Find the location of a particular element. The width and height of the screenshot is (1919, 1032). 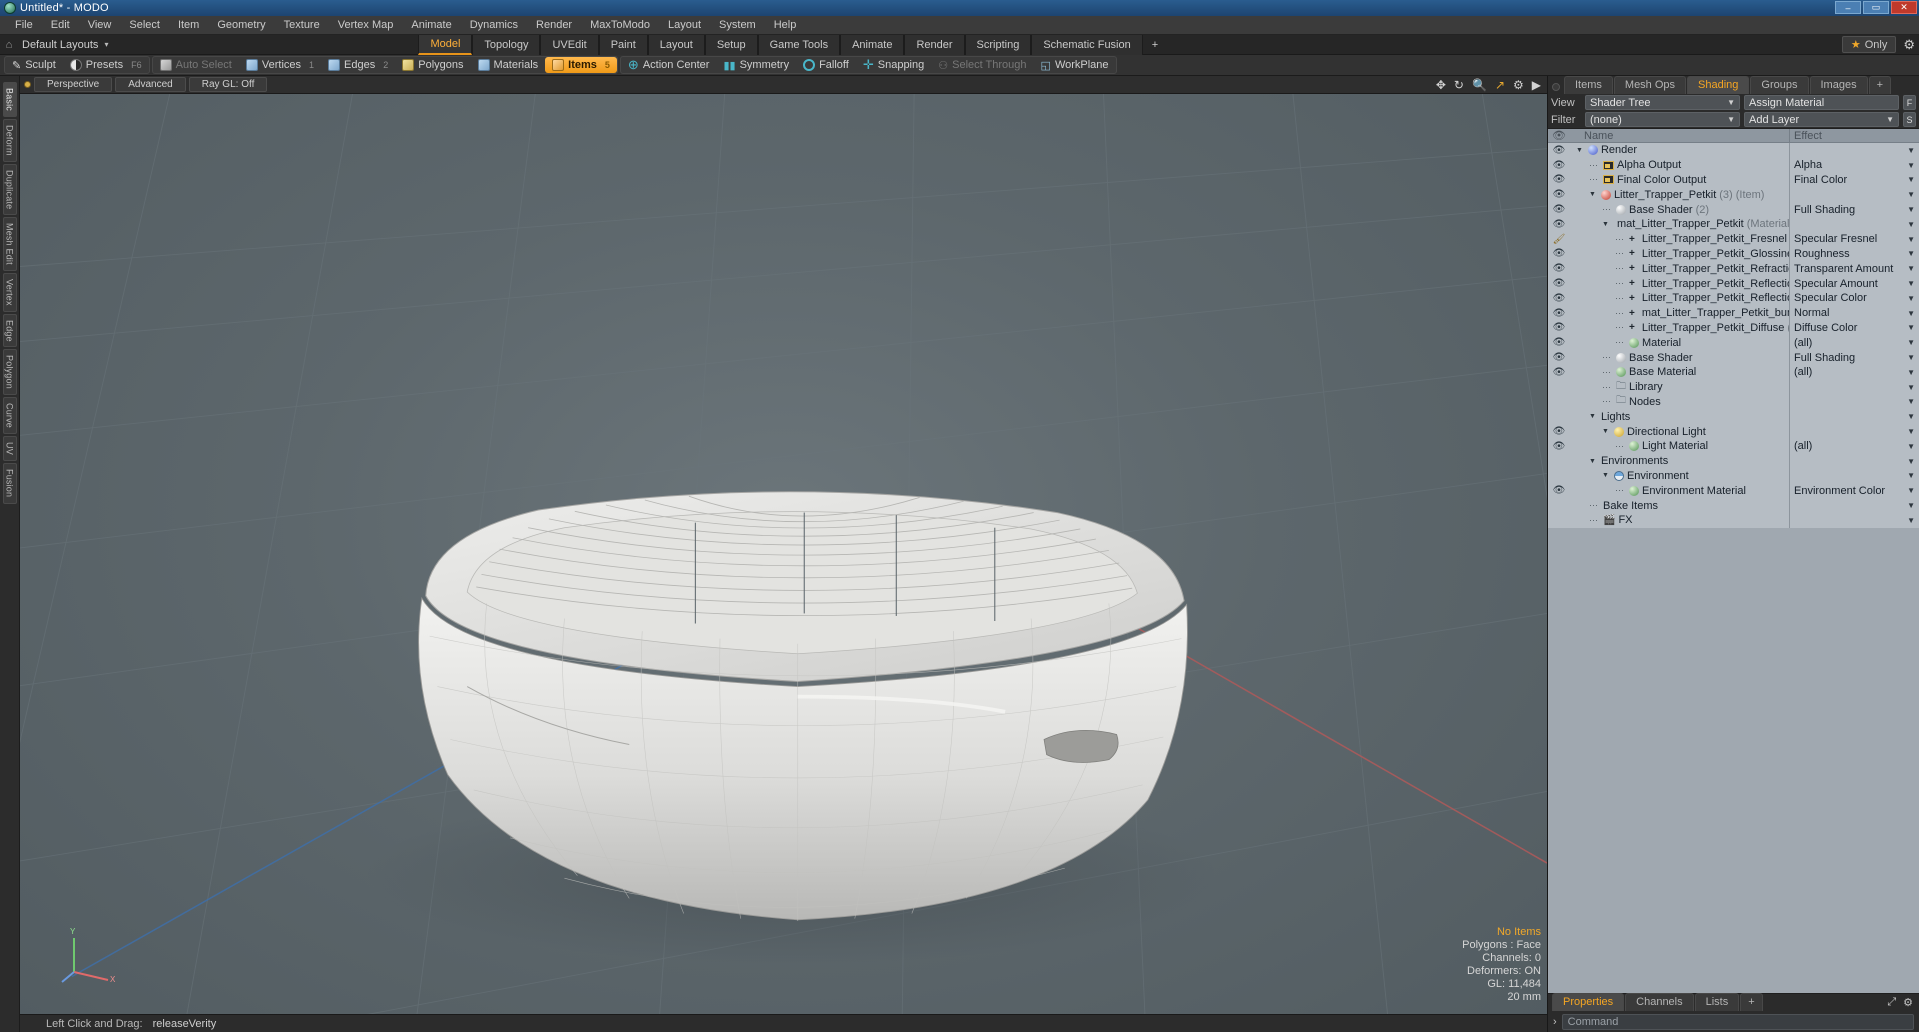

shader-tree-item: ⋯ Alpha Output is located at coordinates (1679, 165).